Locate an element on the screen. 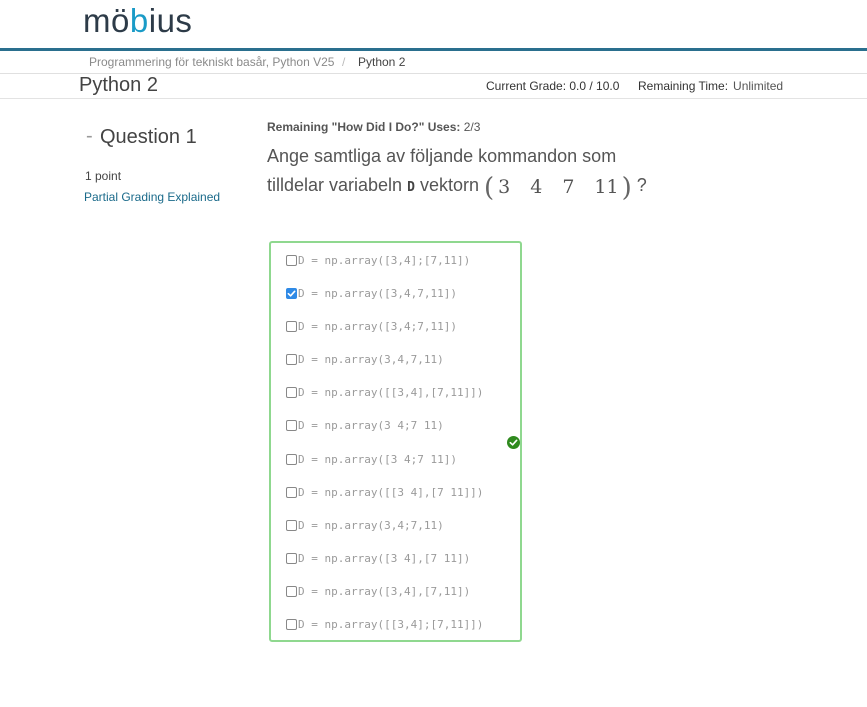 Image resolution: width=867 pixels, height=707 pixels. answer-option: D = np.array(3,4;7,11) is located at coordinates (365, 525).